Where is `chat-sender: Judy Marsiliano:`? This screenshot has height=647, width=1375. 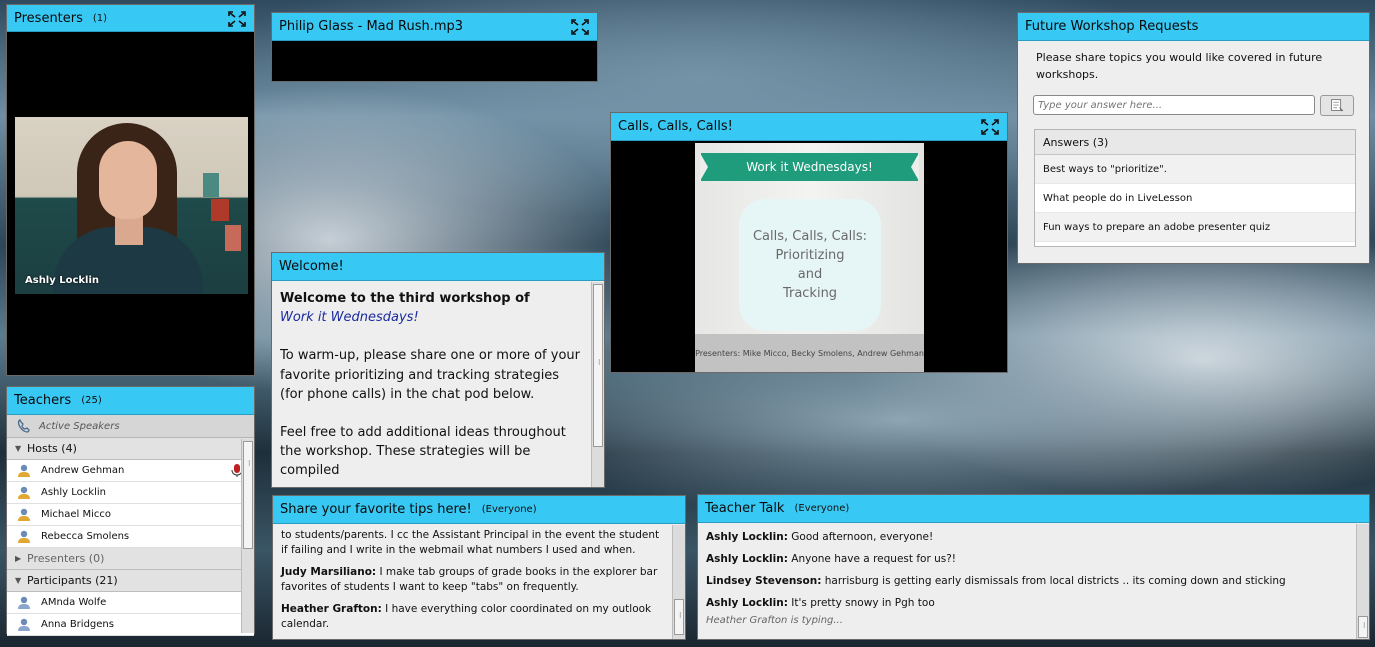 chat-sender: Judy Marsiliano: is located at coordinates (329, 572).